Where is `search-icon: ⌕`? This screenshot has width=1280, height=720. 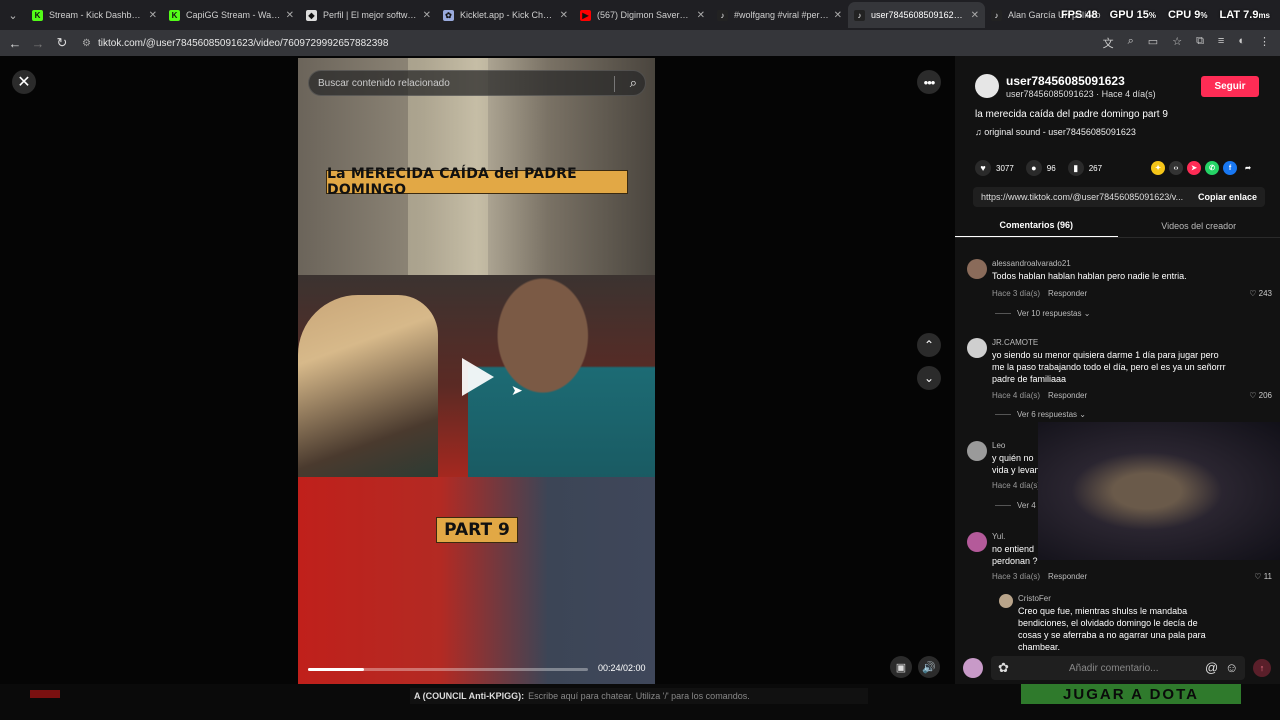 search-icon: ⌕ is located at coordinates (633, 83).